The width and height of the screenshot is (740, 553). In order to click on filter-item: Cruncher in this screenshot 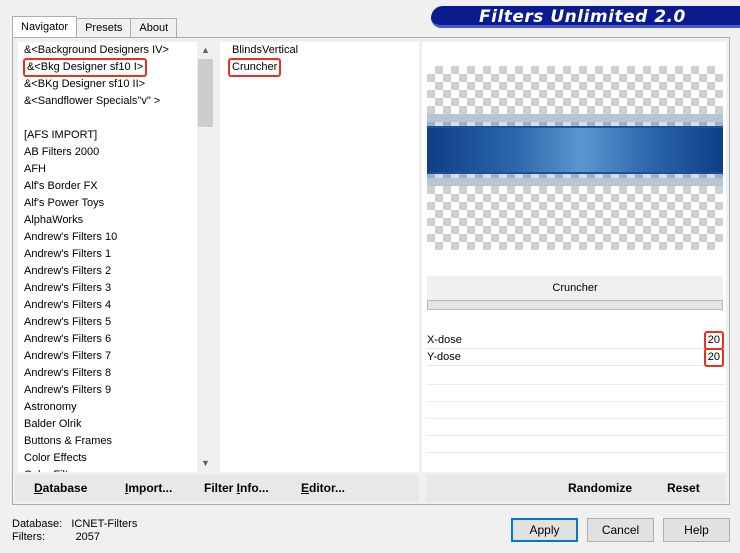, I will do `click(319, 67)`.